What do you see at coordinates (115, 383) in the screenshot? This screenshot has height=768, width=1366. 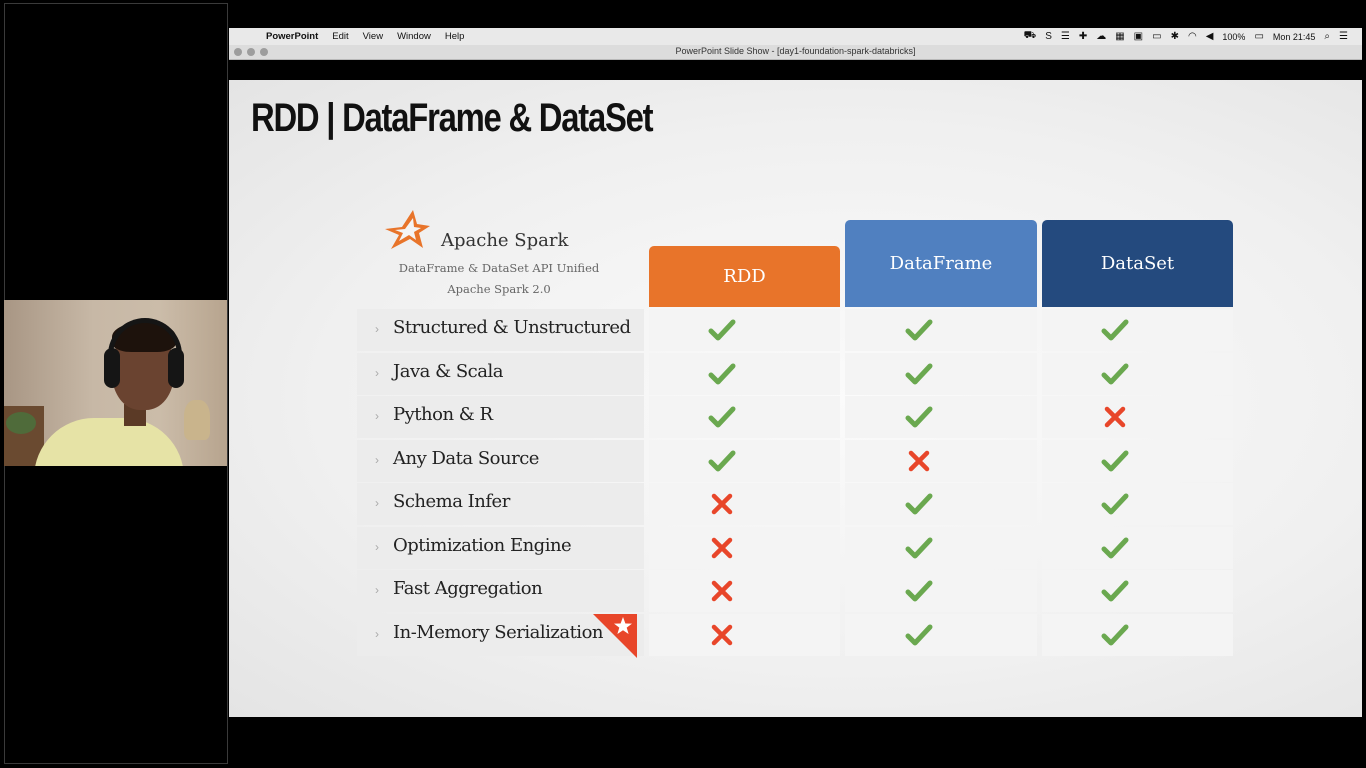 I see `webcam-video` at bounding box center [115, 383].